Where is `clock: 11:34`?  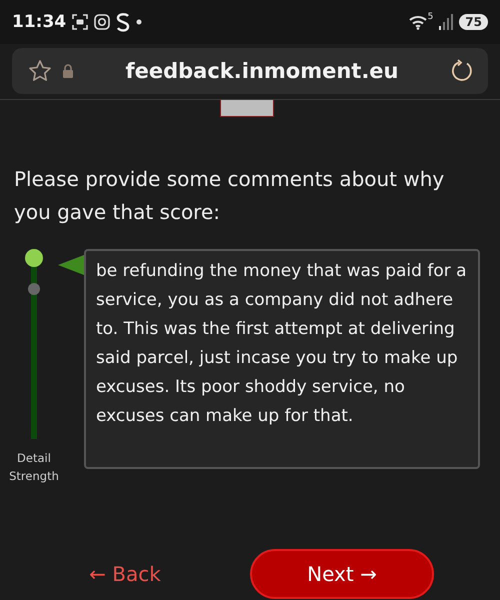
clock: 11:34 is located at coordinates (39, 22).